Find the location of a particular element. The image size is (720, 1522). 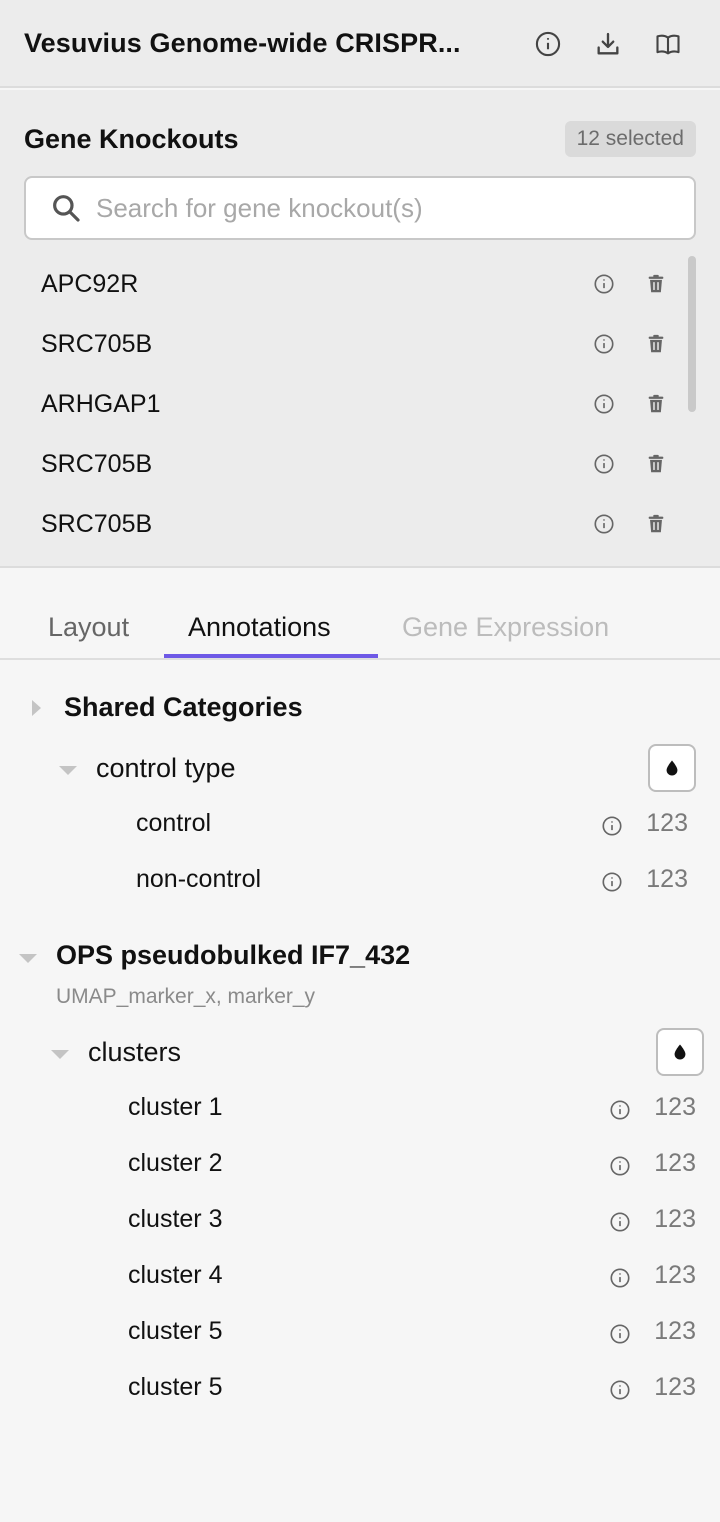

category-item: cluster 3 123 is located at coordinates (360, 1221).